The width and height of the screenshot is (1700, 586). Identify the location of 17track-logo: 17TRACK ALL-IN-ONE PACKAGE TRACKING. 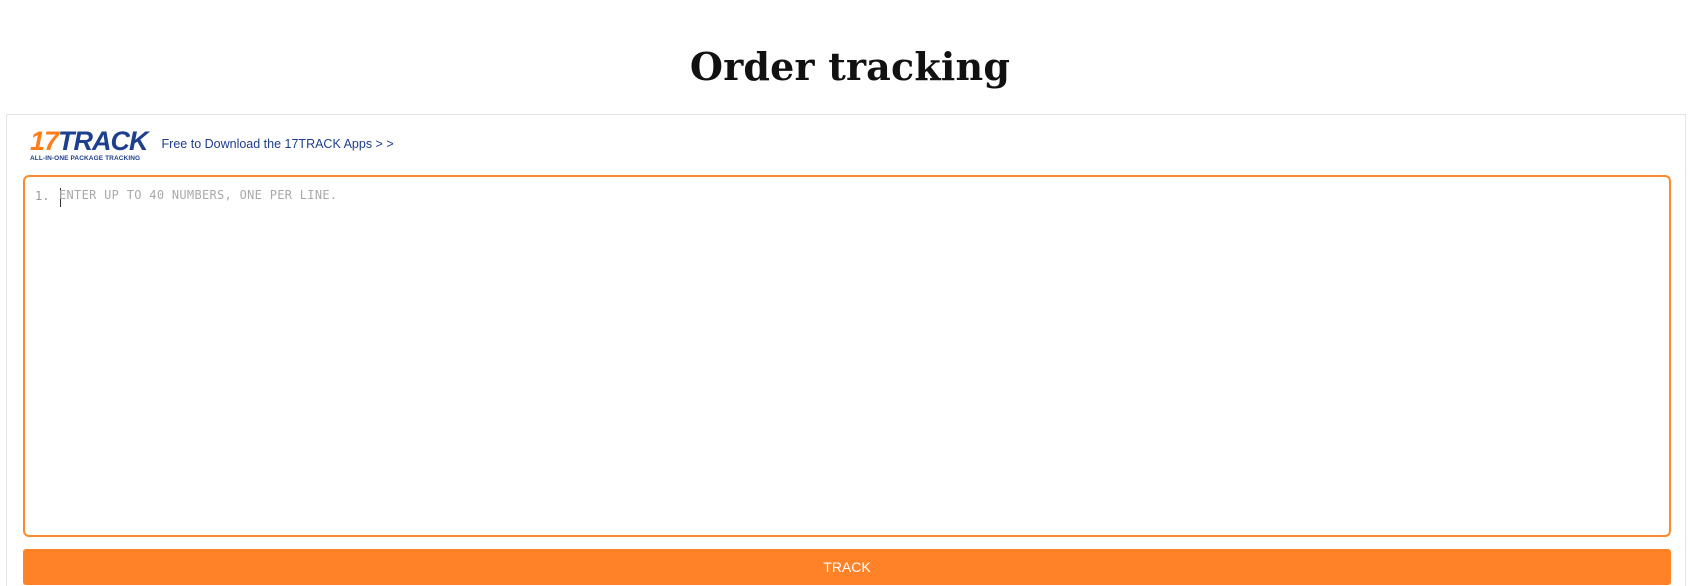
(89, 144).